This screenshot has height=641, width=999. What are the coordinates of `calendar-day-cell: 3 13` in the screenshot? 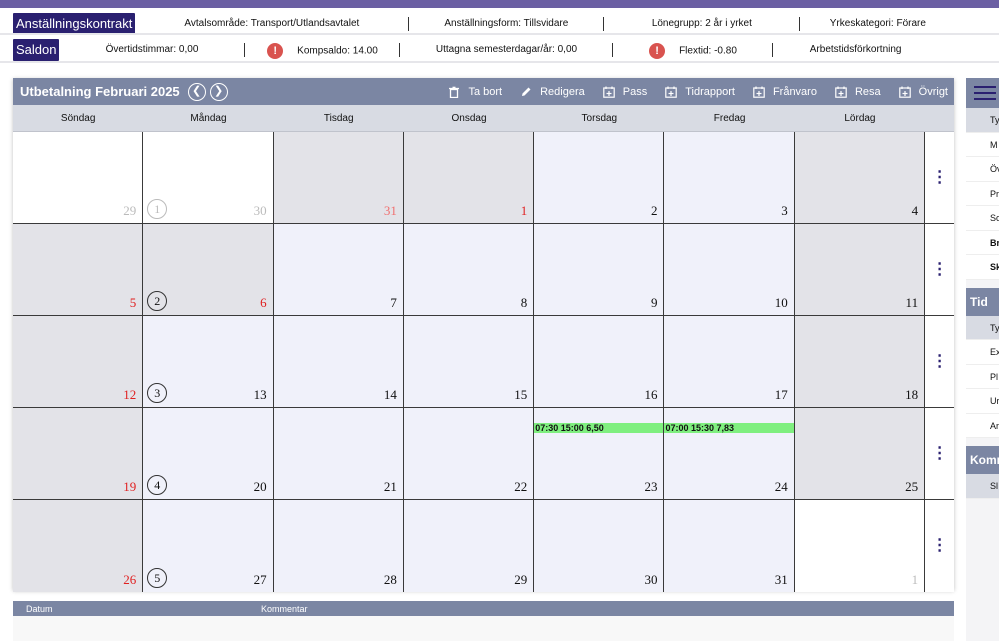 It's located at (208, 361).